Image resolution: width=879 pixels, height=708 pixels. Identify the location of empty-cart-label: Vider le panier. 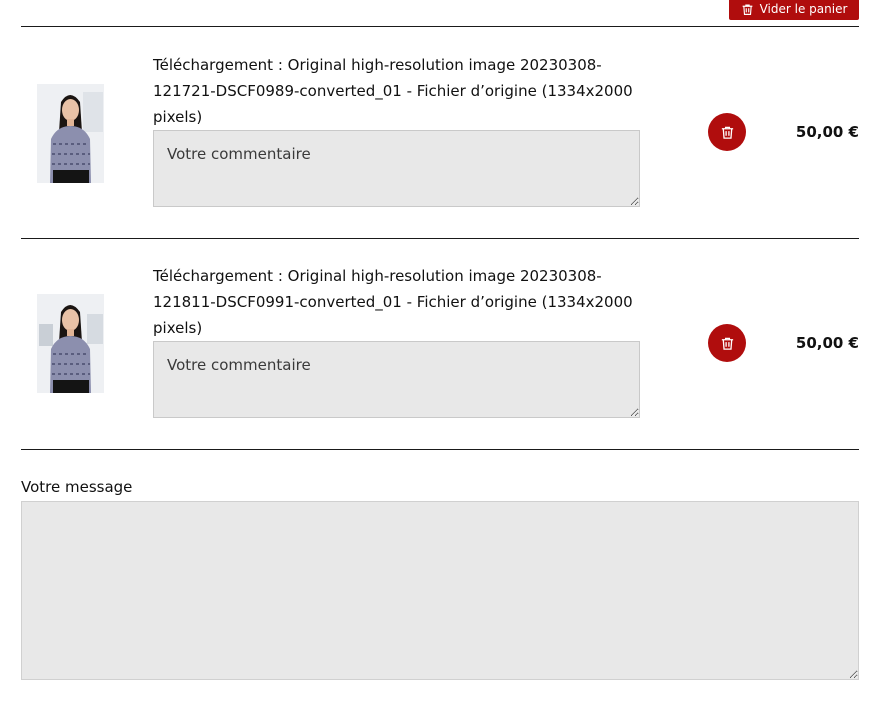
(803, 9).